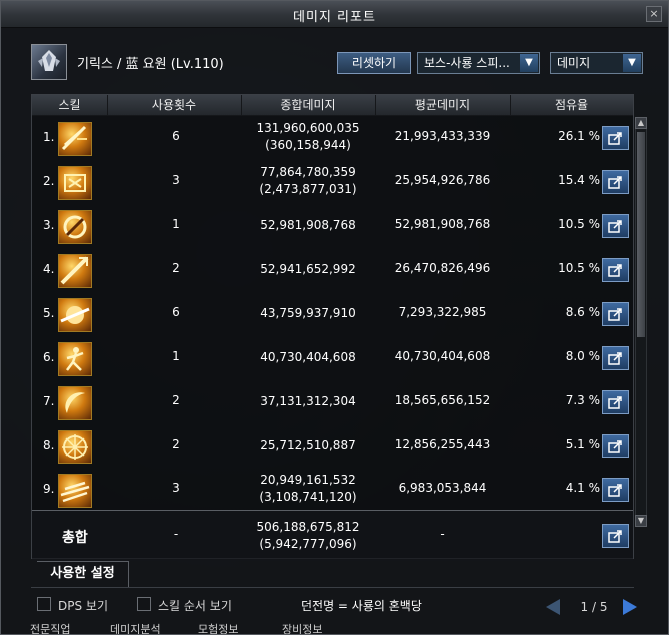 The image size is (669, 635). I want to click on metric-select: 데미지 ▼, so click(596, 63).